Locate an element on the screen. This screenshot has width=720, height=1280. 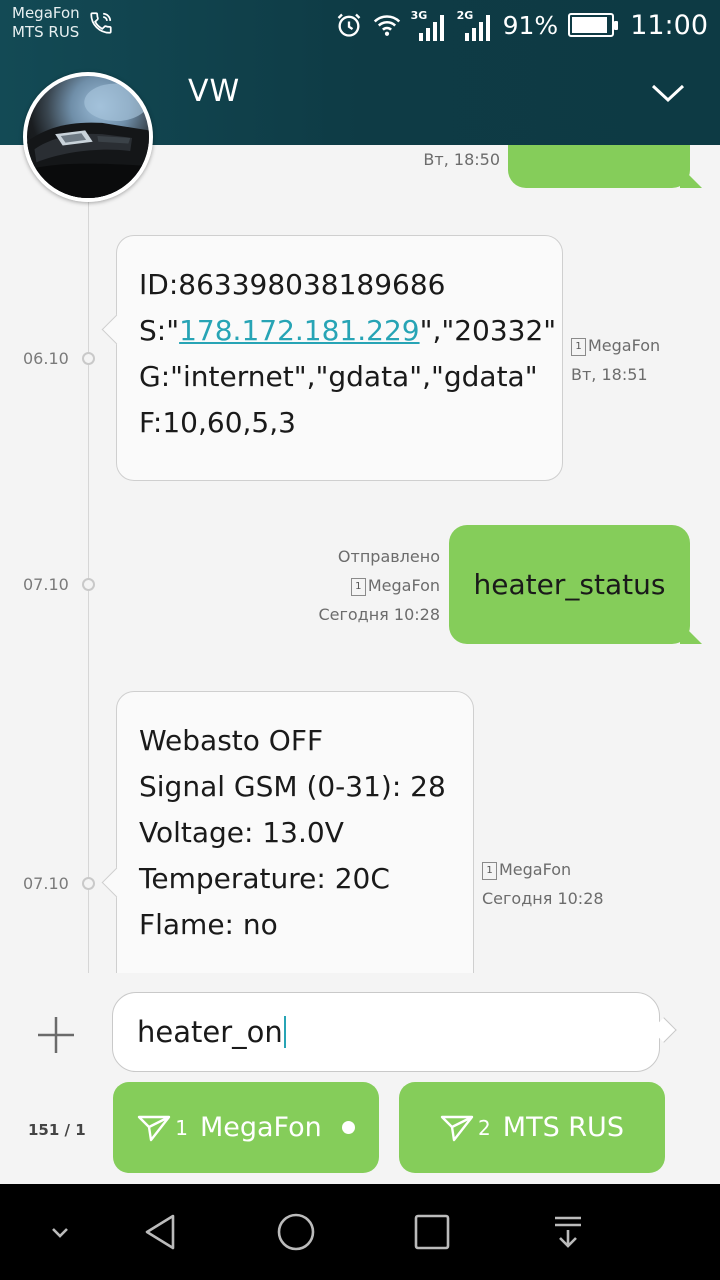
status-bar: MegaFon MTS RUS 3G 2G 91% 11:00 is located at coordinates (360, 25).